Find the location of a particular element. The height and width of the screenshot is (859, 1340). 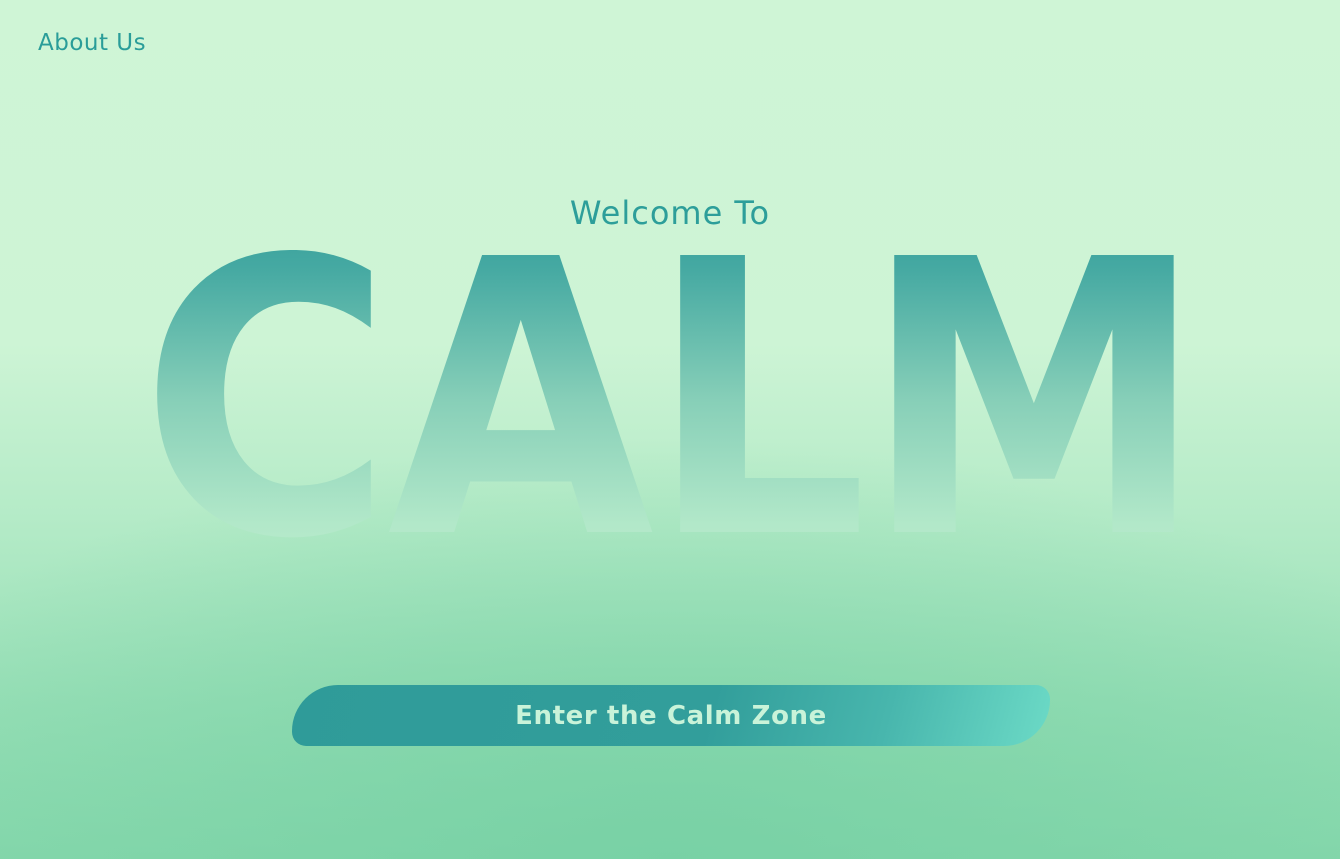

enter-calm-zone-button: Enter the Calm Zone is located at coordinates (671, 715).